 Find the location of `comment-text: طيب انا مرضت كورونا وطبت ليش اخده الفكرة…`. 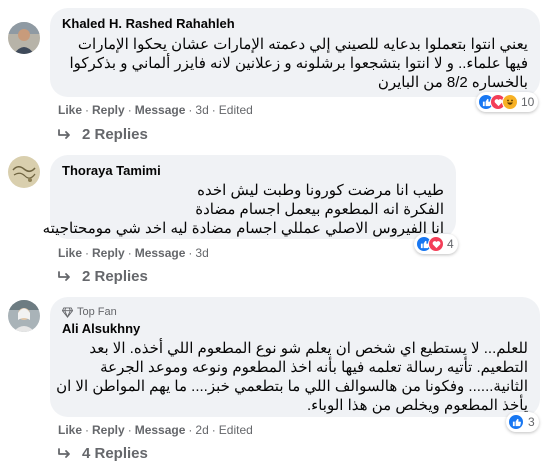

comment-text: طيب انا مرضت كورونا وطبت ليش اخده الفكرة… is located at coordinates (243, 209).